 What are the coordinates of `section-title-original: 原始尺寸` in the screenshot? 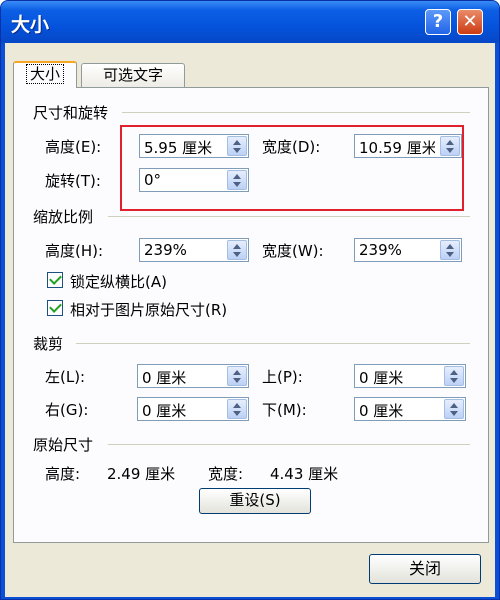 It's located at (63, 445).